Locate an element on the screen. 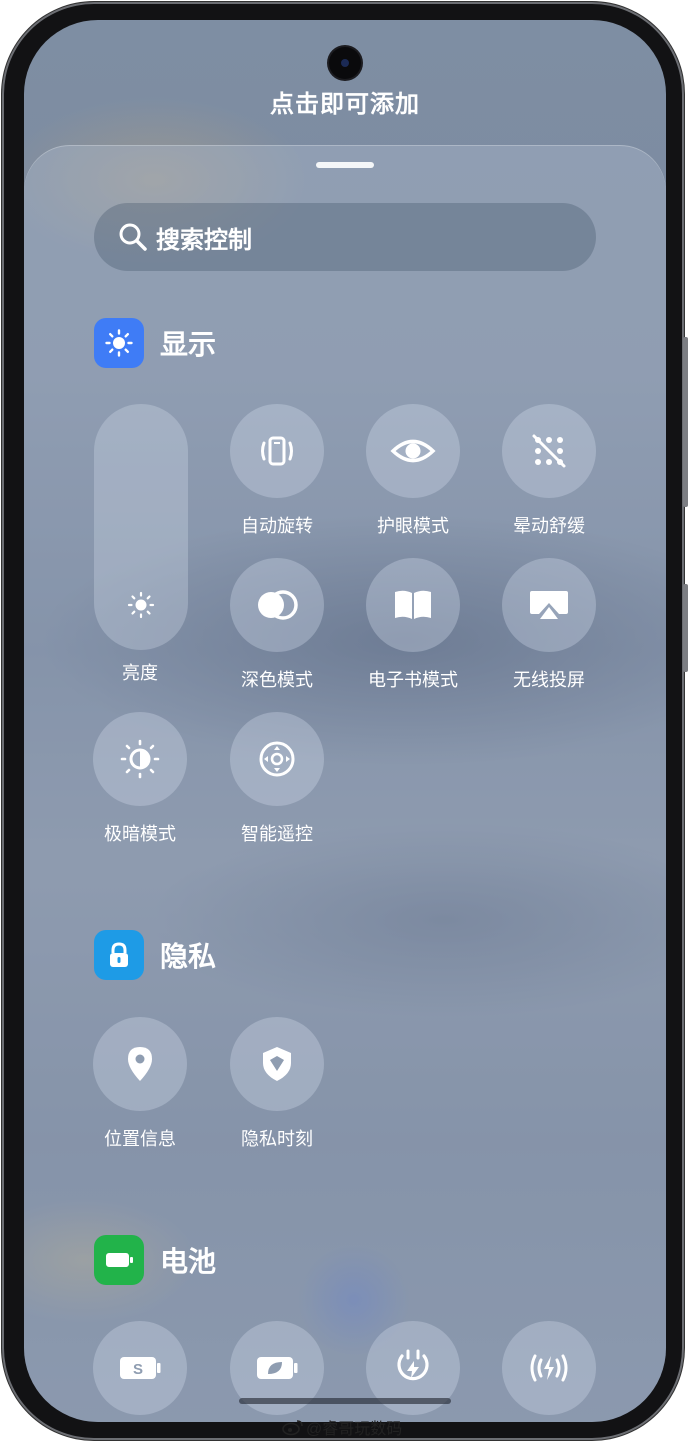  motion-comfort-icon is located at coordinates (549, 451).